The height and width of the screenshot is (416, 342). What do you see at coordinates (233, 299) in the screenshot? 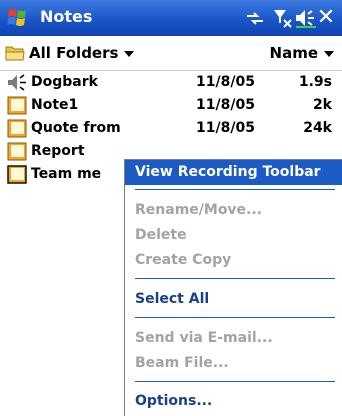
I see `menu-item-select-all: Select All` at bounding box center [233, 299].